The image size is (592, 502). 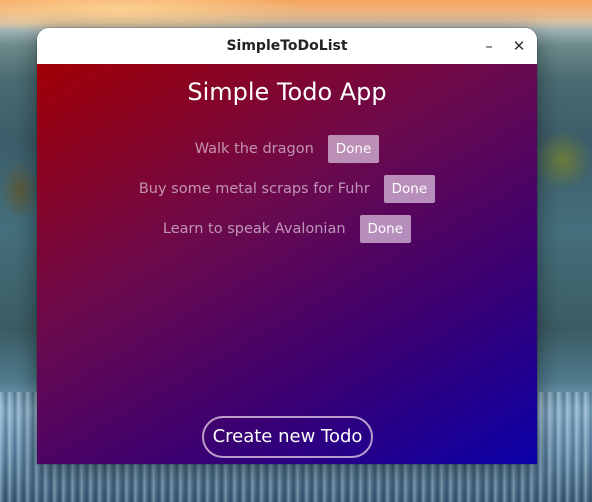 I want to click on todo-text: Buy some metal scraps for Fuhr, so click(x=254, y=189).